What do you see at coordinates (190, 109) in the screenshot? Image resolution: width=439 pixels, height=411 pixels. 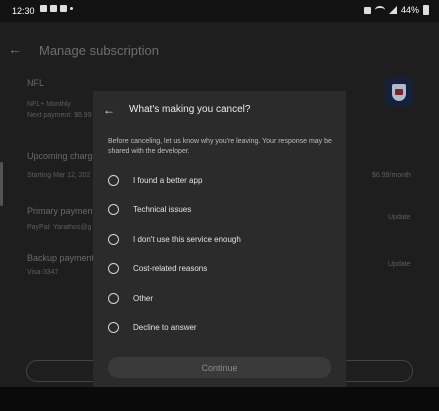 I see `dialog-title: What's making you cancel?` at bounding box center [190, 109].